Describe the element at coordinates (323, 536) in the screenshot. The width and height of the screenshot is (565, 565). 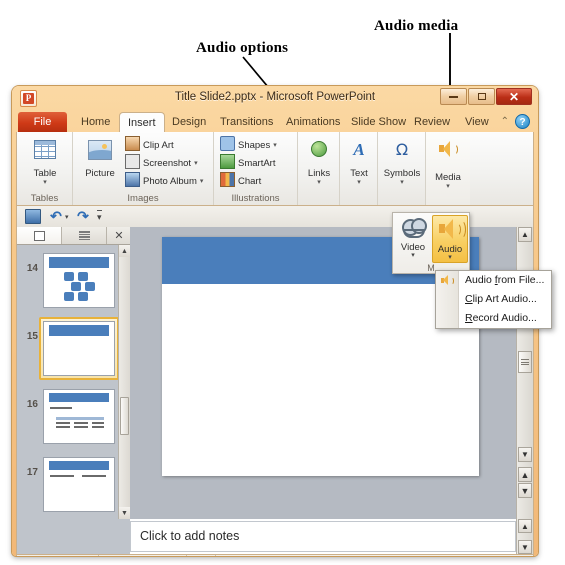
I see `notes-input: Click to add notes` at that location.